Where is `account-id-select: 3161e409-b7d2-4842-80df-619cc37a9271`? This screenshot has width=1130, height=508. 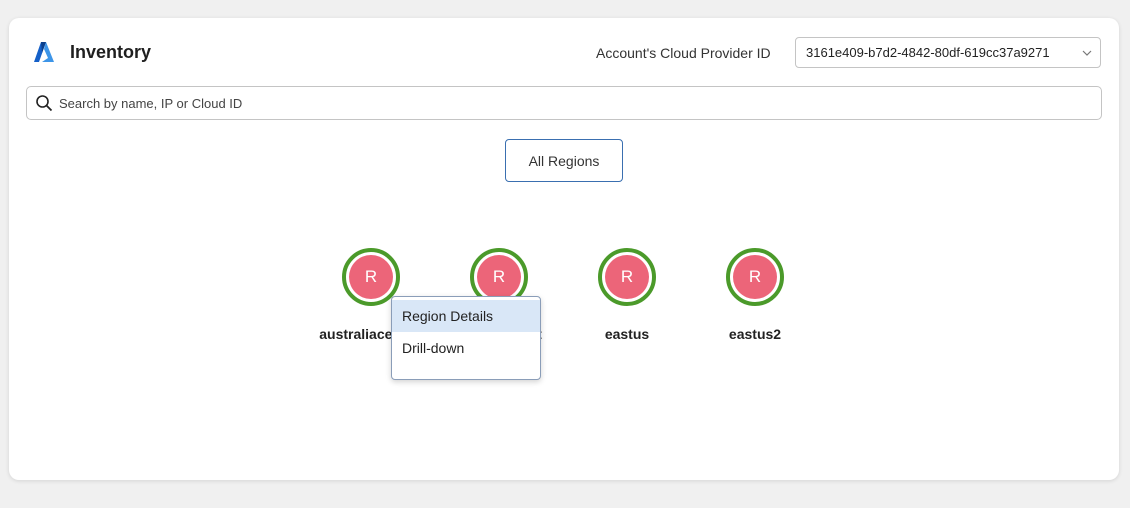 account-id-select: 3161e409-b7d2-4842-80df-619cc37a9271 is located at coordinates (948, 52).